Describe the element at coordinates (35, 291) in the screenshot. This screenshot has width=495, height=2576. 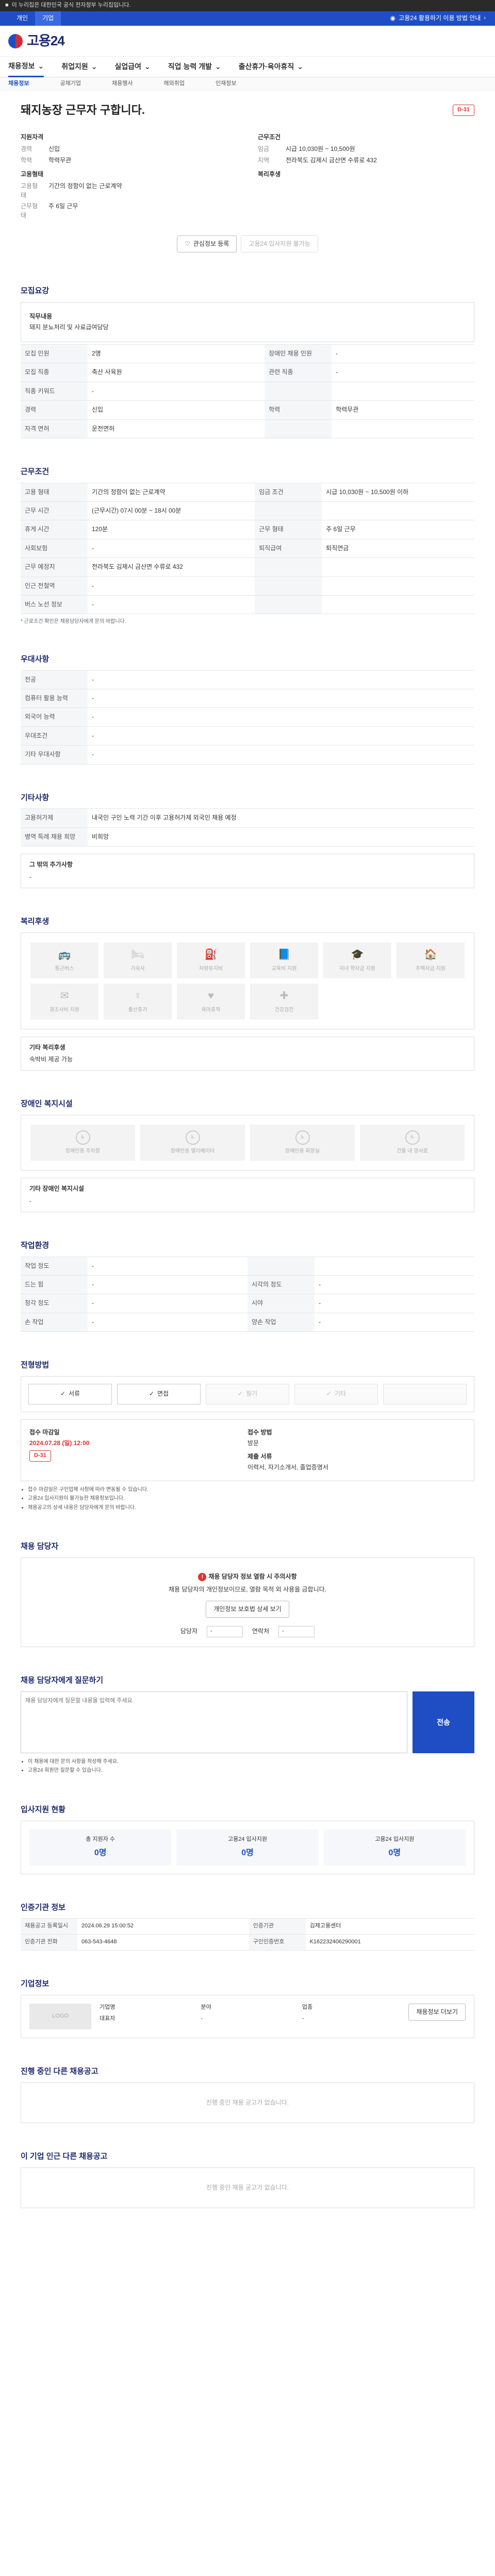
I see `section-title: 모집요강` at that location.